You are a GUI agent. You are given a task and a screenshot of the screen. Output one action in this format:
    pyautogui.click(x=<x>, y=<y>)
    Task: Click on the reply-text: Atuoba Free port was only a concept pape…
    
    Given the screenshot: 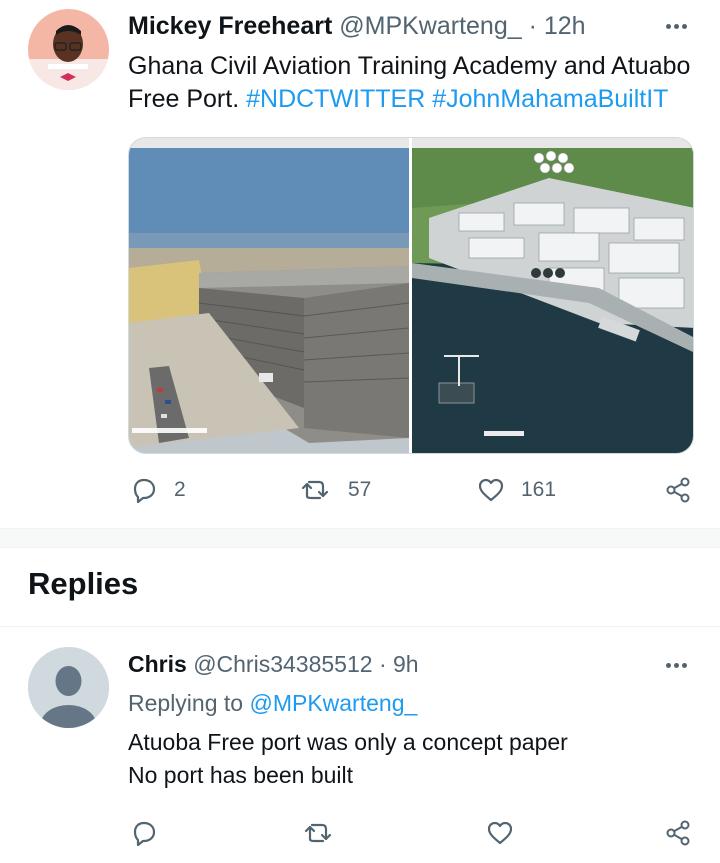 What is the action you would take?
    pyautogui.click(x=408, y=759)
    